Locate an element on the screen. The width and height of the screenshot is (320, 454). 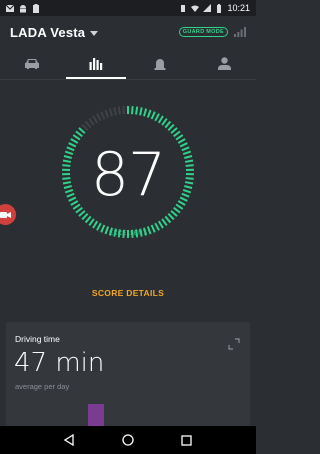
clock: 10:21 is located at coordinates (238, 8).